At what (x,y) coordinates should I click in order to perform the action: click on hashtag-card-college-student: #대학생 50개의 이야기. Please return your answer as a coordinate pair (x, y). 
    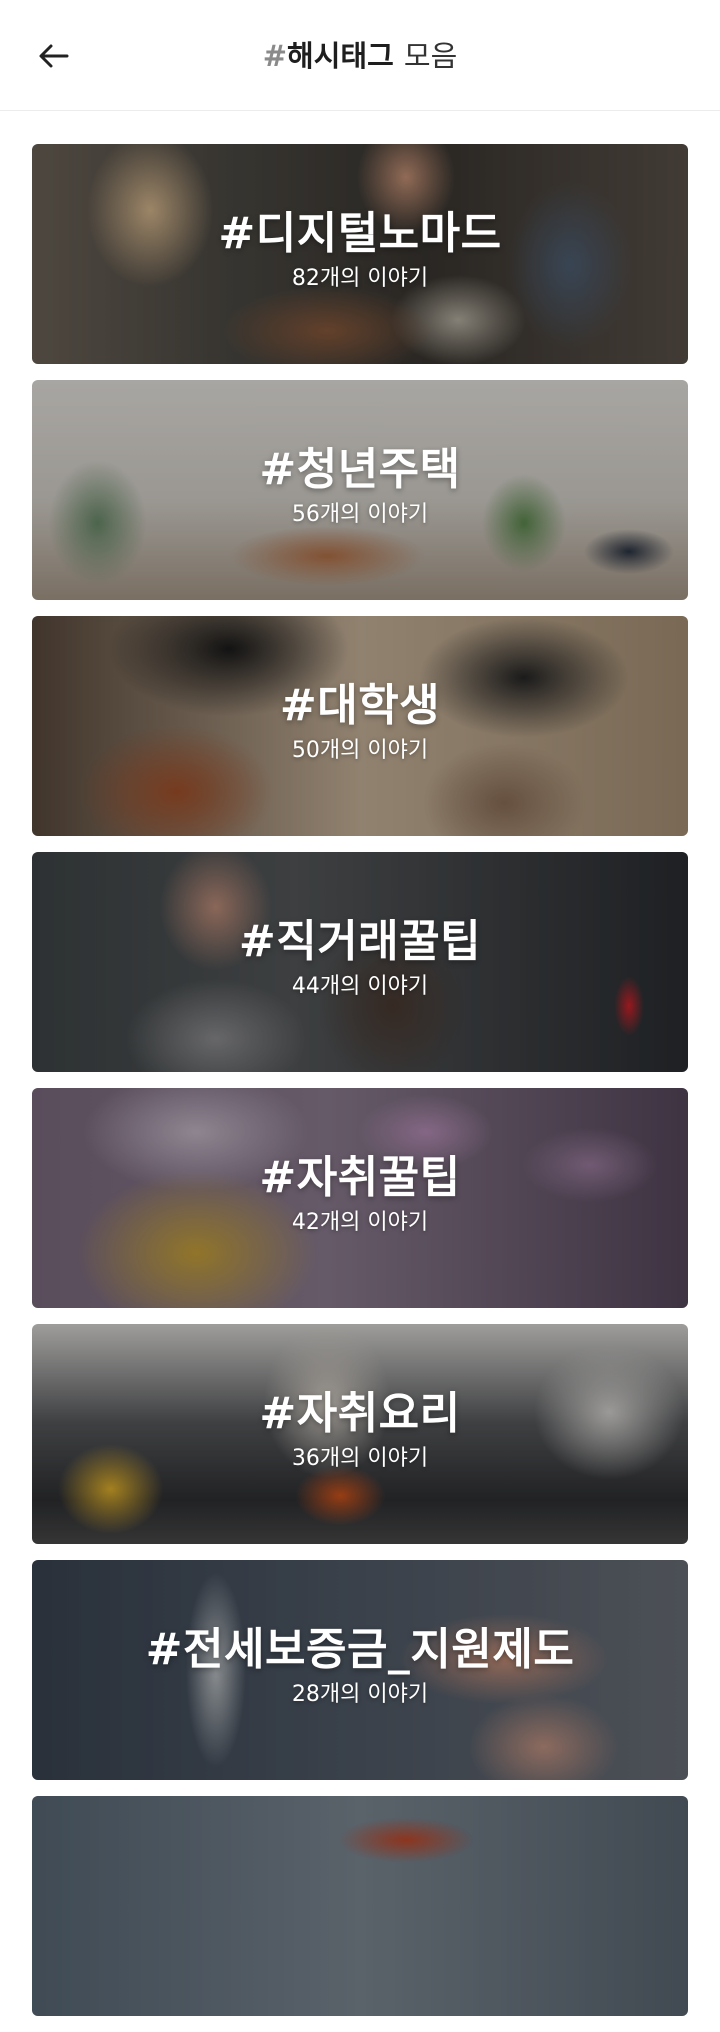
    Looking at the image, I should click on (360, 726).